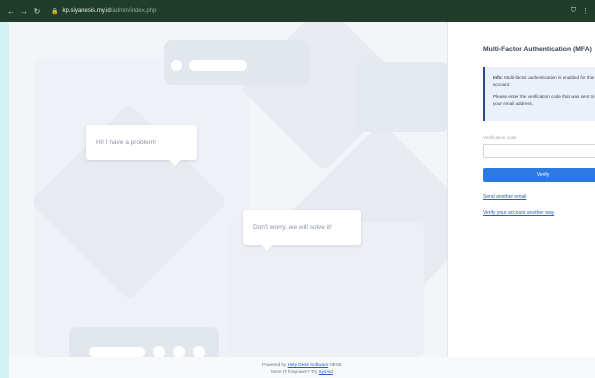 This screenshot has width=595, height=378. Describe the element at coordinates (11, 11) in the screenshot. I see `back-icon: ←` at that location.